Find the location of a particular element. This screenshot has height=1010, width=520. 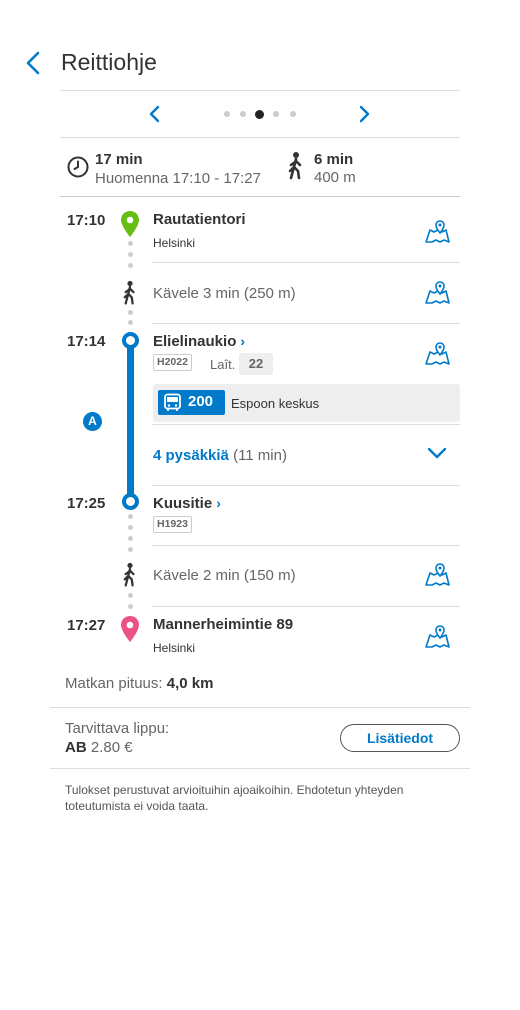

alighting-stop-name: Kuusitie is located at coordinates (183, 503).